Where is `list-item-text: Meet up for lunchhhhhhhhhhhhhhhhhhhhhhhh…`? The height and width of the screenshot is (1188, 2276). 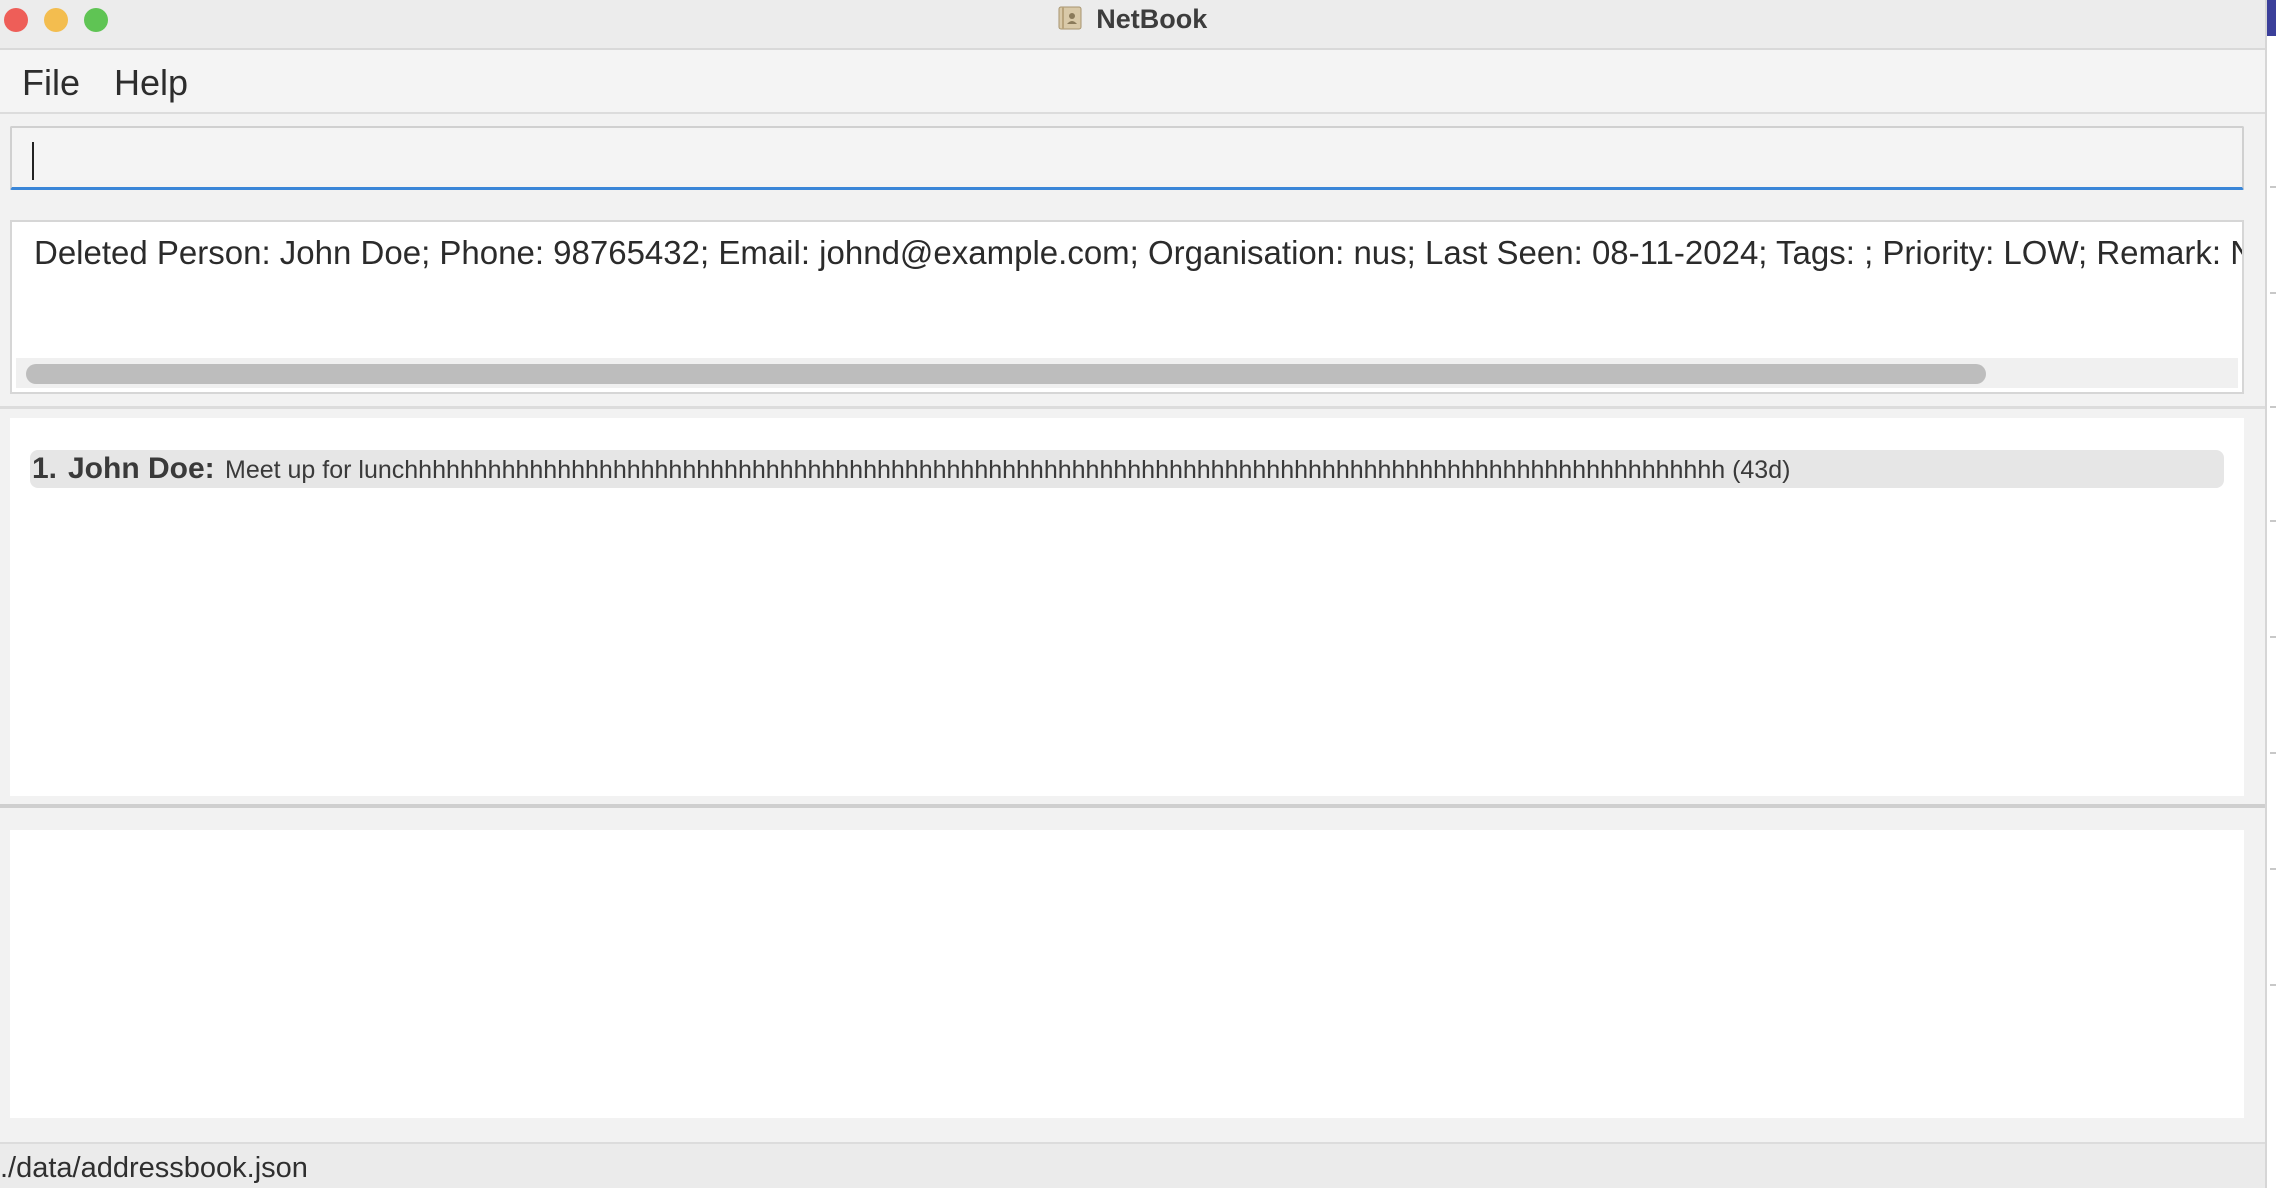
list-item-text: Meet up for lunchhhhhhhhhhhhhhhhhhhhhhhh… is located at coordinates (1008, 470).